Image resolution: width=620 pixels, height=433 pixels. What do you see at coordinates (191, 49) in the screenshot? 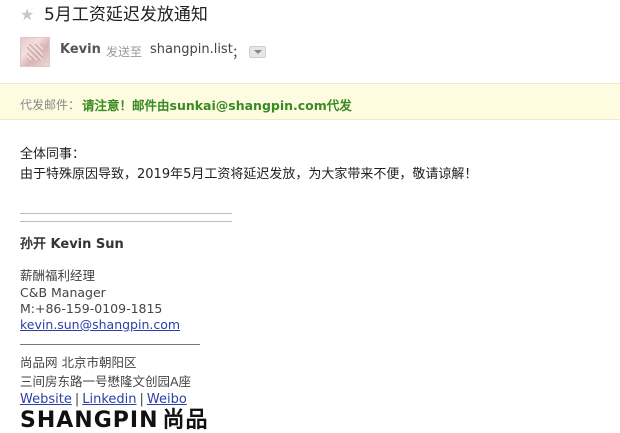
I see `recipient: shangpin.list` at bounding box center [191, 49].